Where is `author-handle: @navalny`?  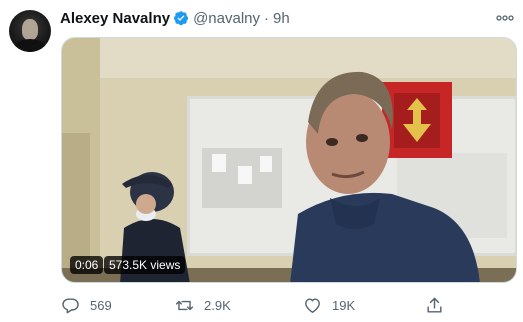
author-handle: @navalny is located at coordinates (226, 18).